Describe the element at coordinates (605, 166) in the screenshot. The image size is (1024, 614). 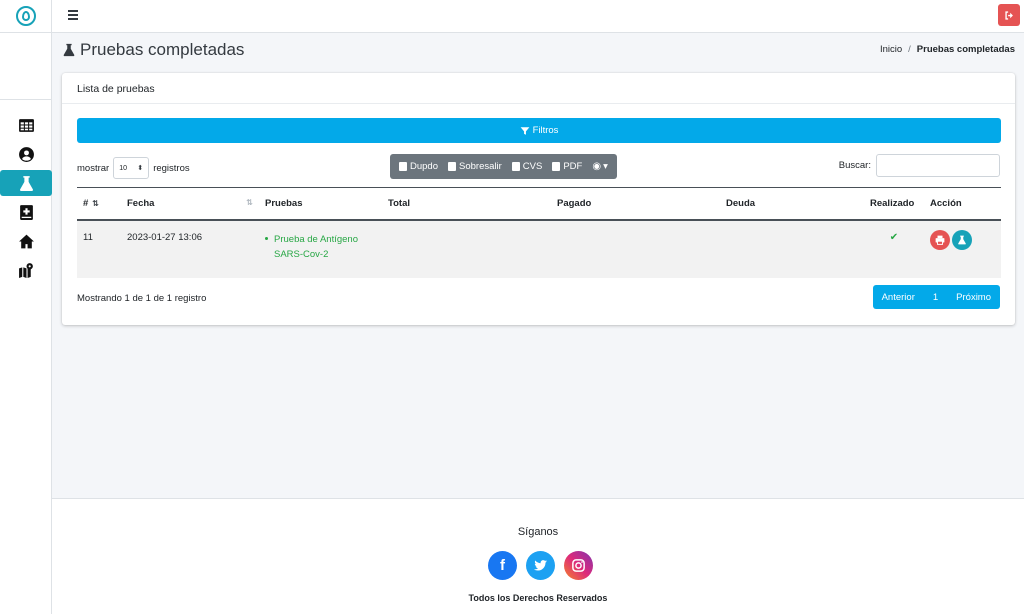
I see `caret-down-icon: ▾` at that location.